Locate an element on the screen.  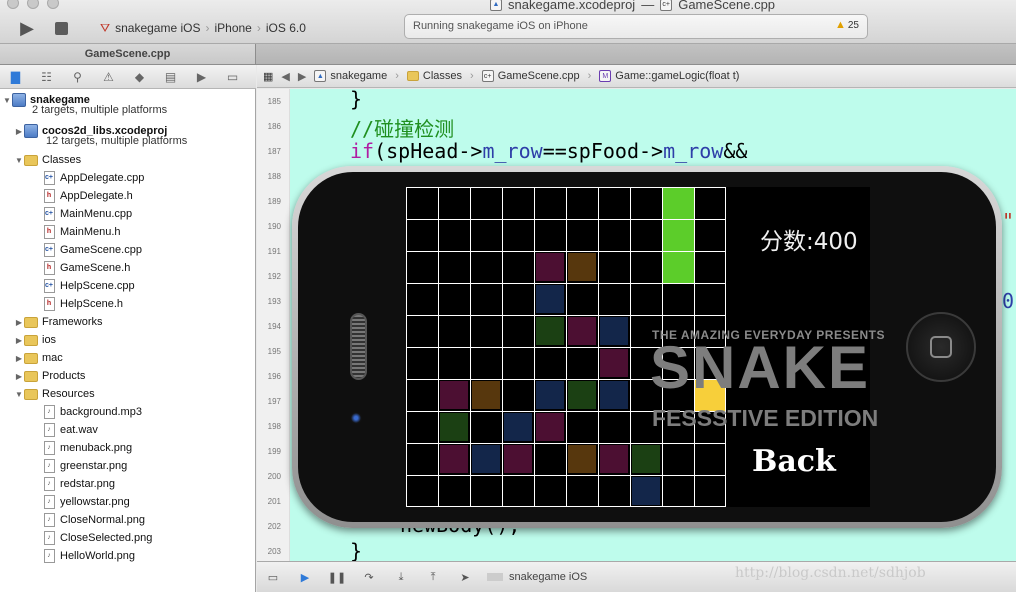
tree-item-label: Resources is located at coordinates (68, 394).